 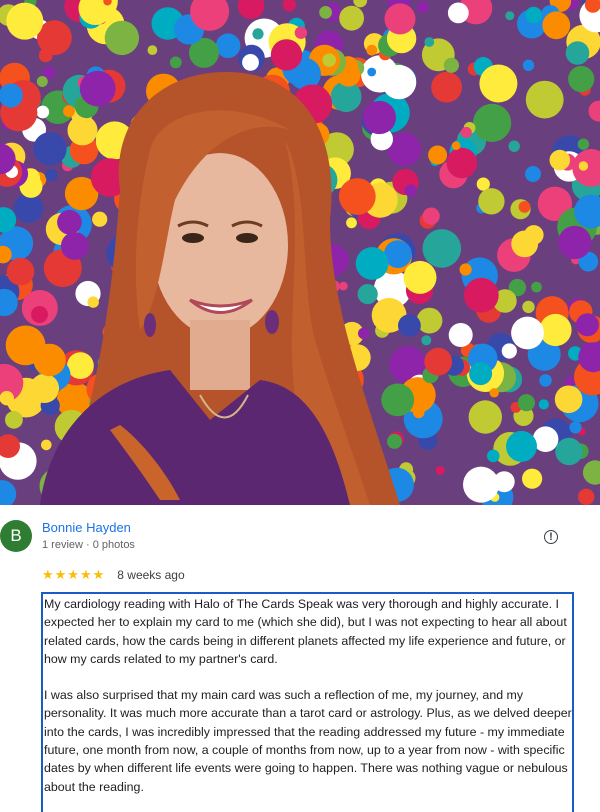 What do you see at coordinates (551, 537) in the screenshot?
I see `report-flag-icon: !` at bounding box center [551, 537].